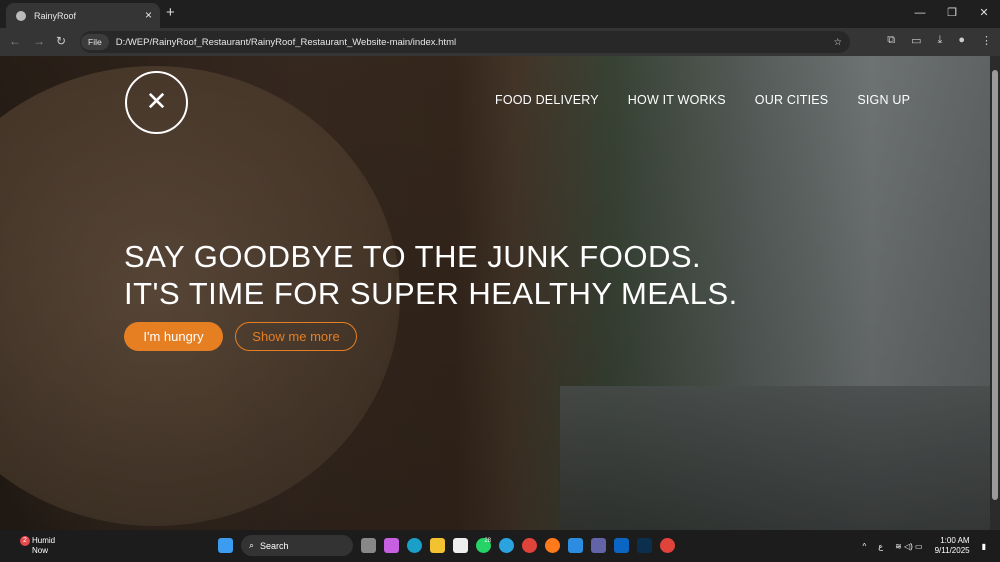 The width and height of the screenshot is (1000, 562). What do you see at coordinates (55, 15) in the screenshot?
I see `tab-title: RainyRoof` at bounding box center [55, 15].